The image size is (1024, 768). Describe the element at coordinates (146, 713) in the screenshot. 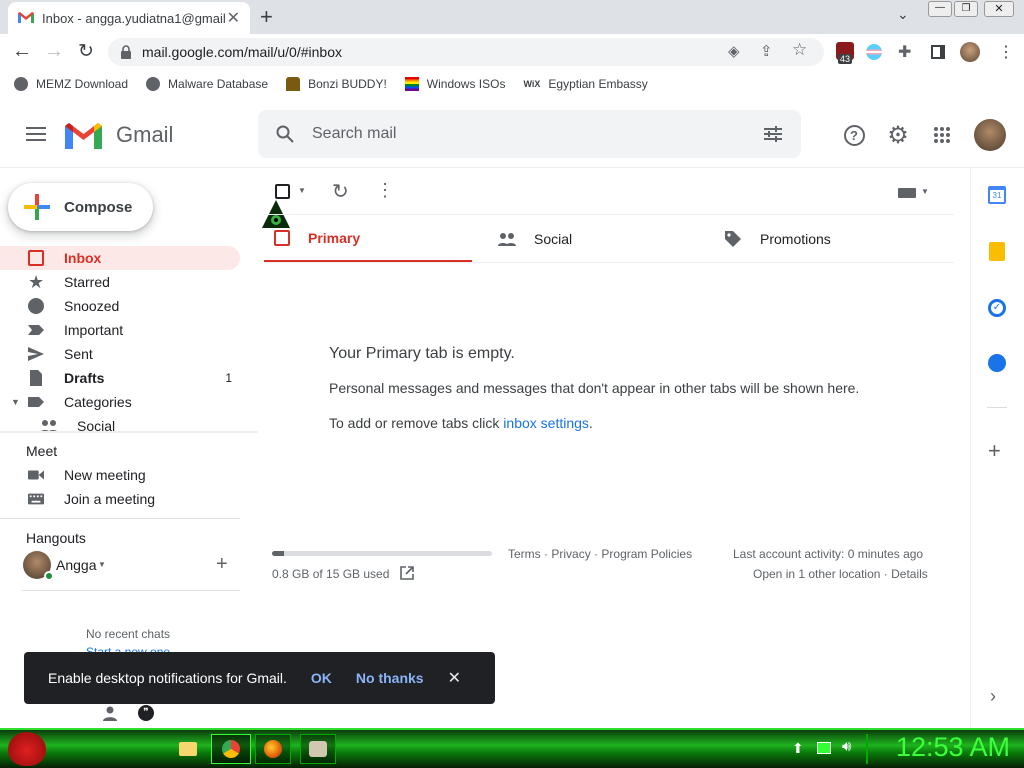

I see `hangouts-chat-icon: ❞` at that location.